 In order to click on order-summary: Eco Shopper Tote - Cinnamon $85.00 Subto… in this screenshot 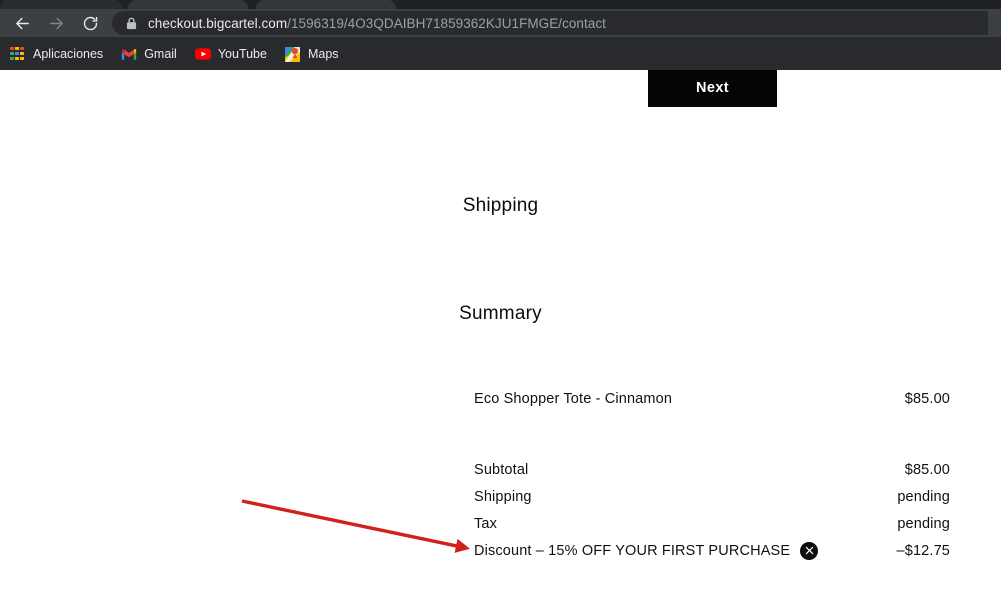, I will do `click(712, 476)`.